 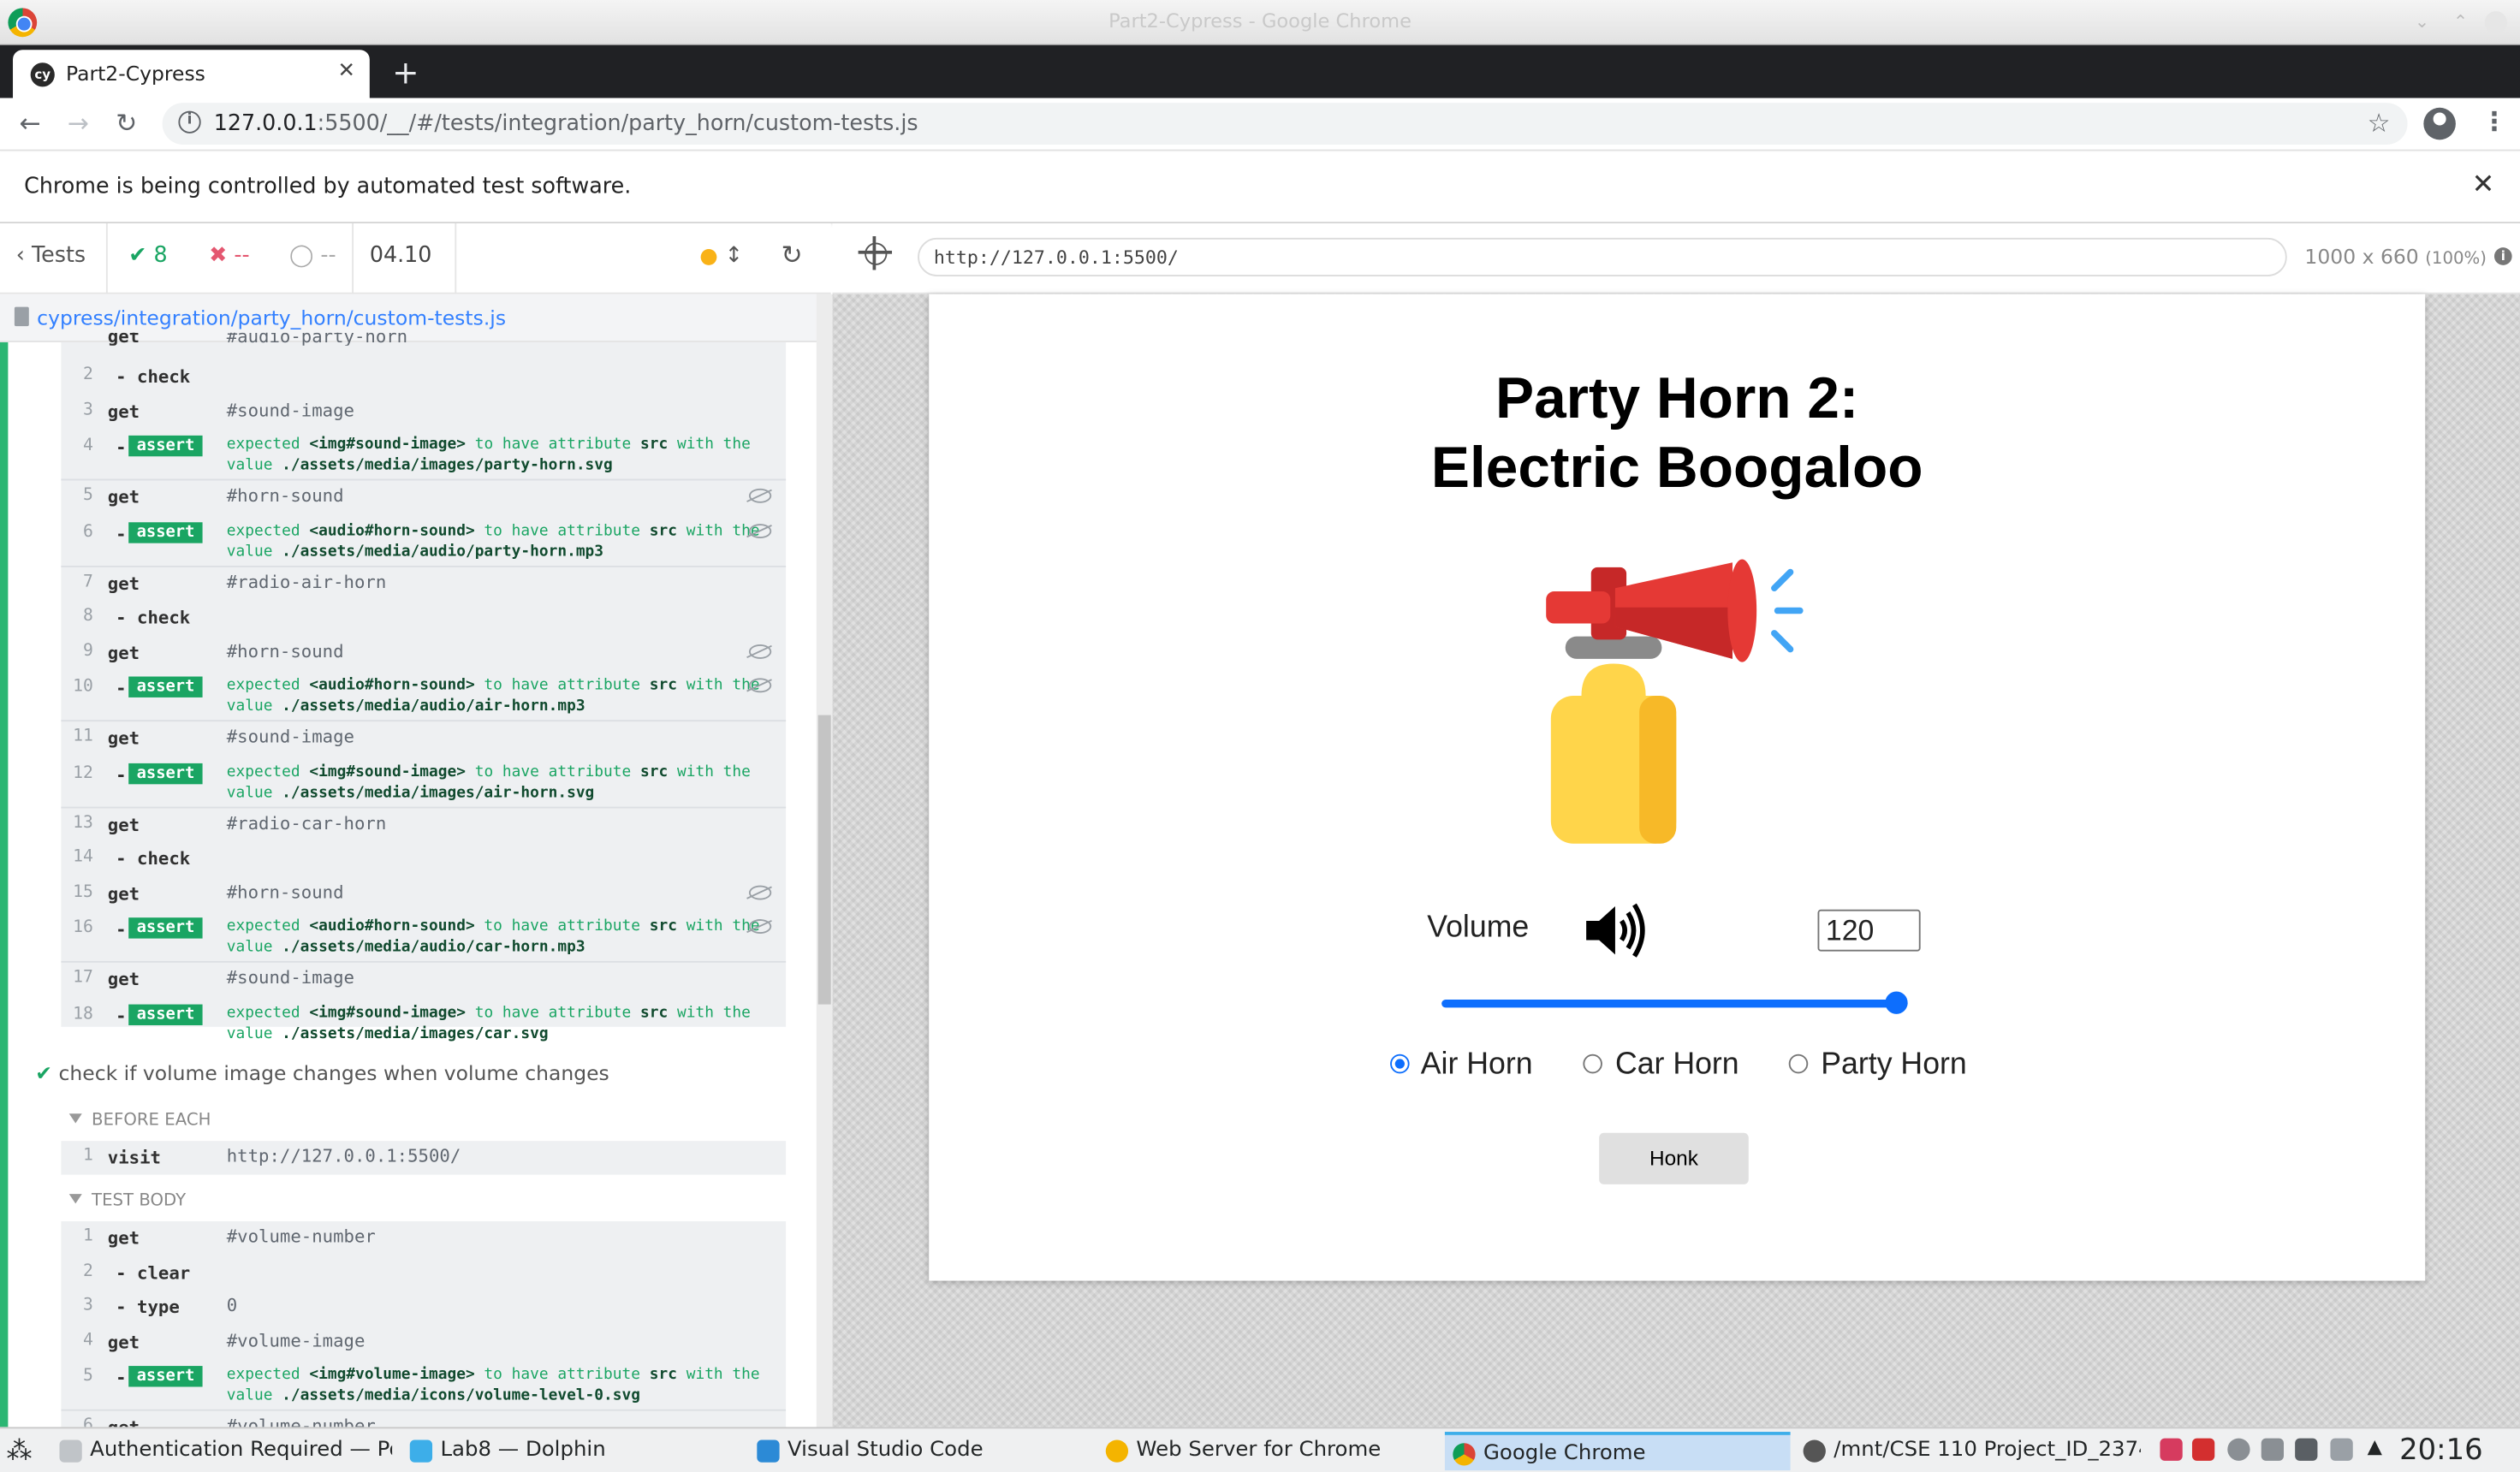 What do you see at coordinates (1896, 1002) in the screenshot?
I see `slider-thumb` at bounding box center [1896, 1002].